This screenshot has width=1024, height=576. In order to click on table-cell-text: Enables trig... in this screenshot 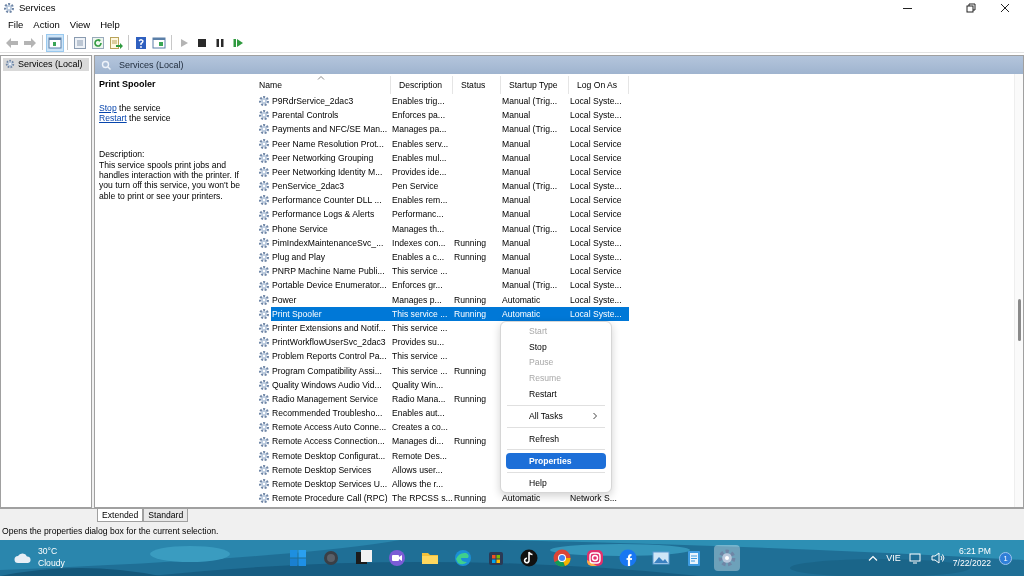, I will do `click(418, 101)`.